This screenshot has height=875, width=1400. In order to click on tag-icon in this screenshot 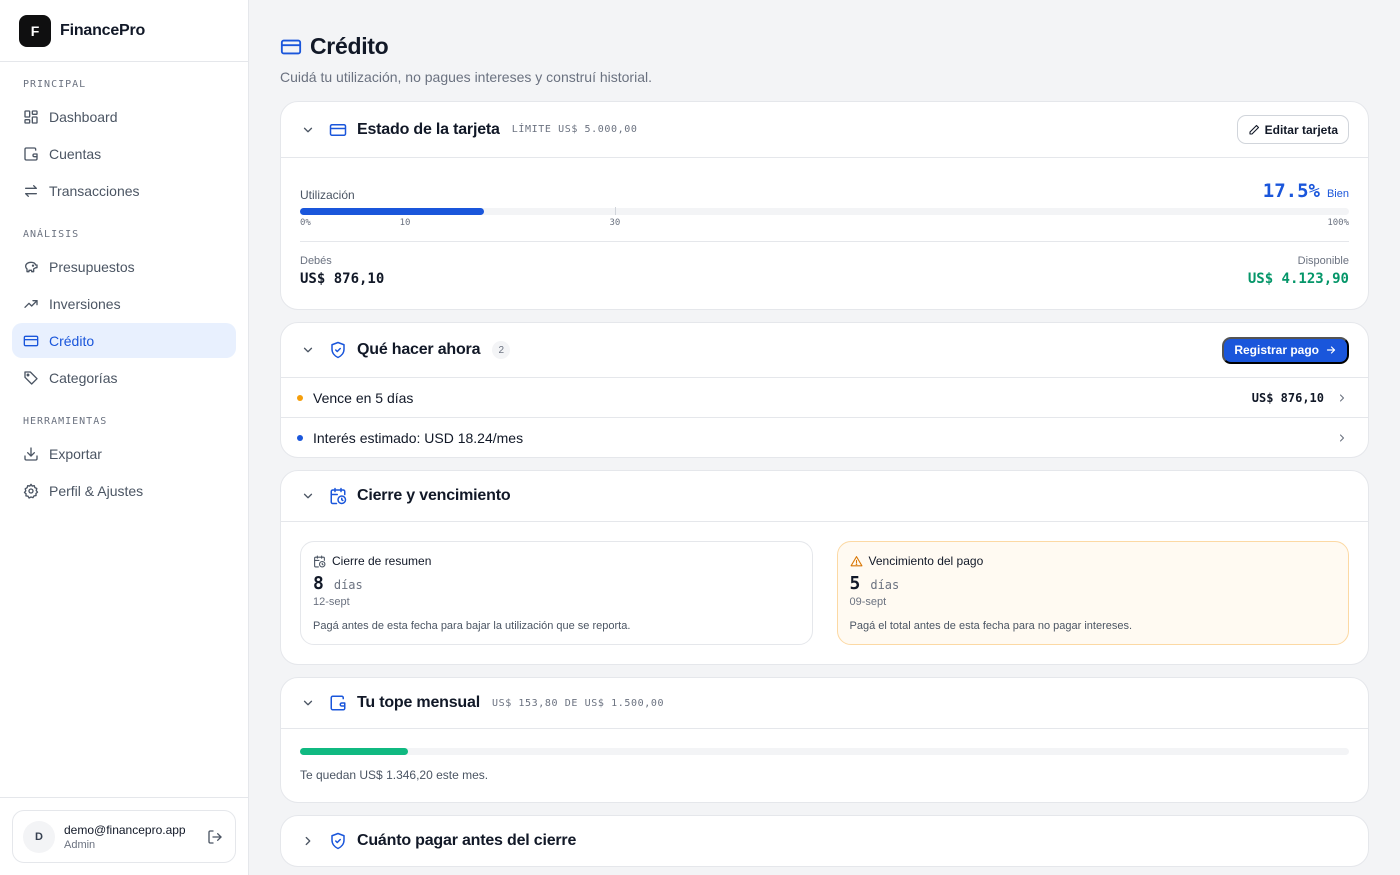, I will do `click(31, 377)`.